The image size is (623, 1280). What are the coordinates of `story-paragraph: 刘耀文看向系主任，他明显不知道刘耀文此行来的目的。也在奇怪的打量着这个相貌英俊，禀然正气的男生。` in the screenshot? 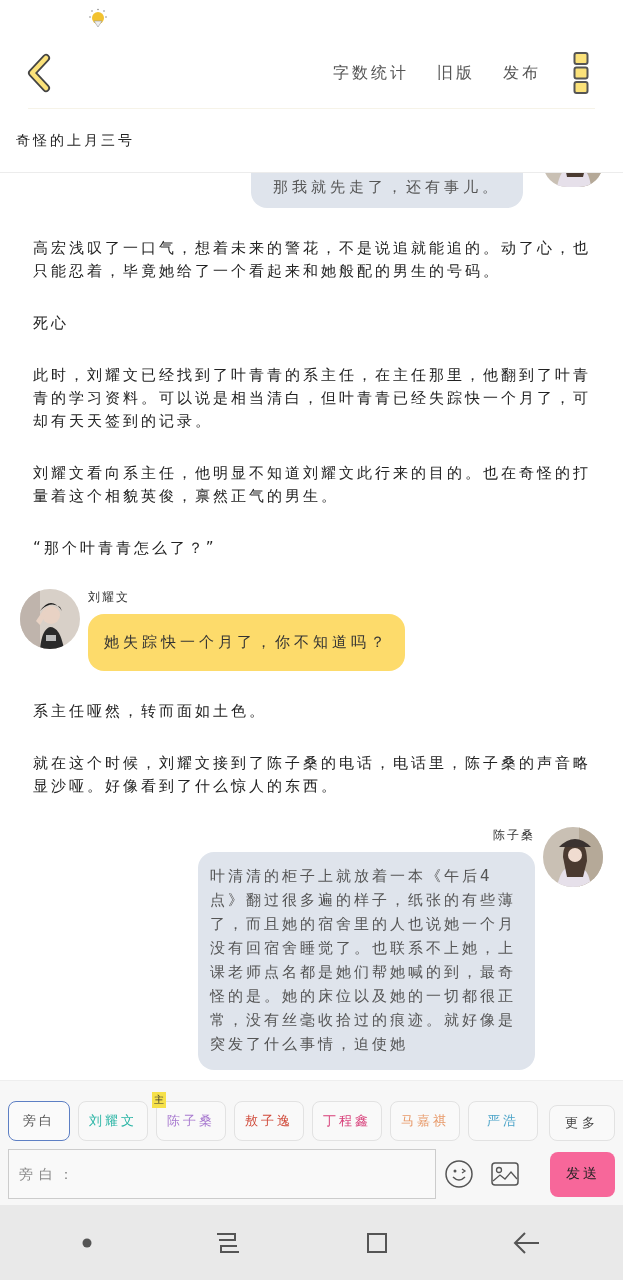 It's located at (312, 485).